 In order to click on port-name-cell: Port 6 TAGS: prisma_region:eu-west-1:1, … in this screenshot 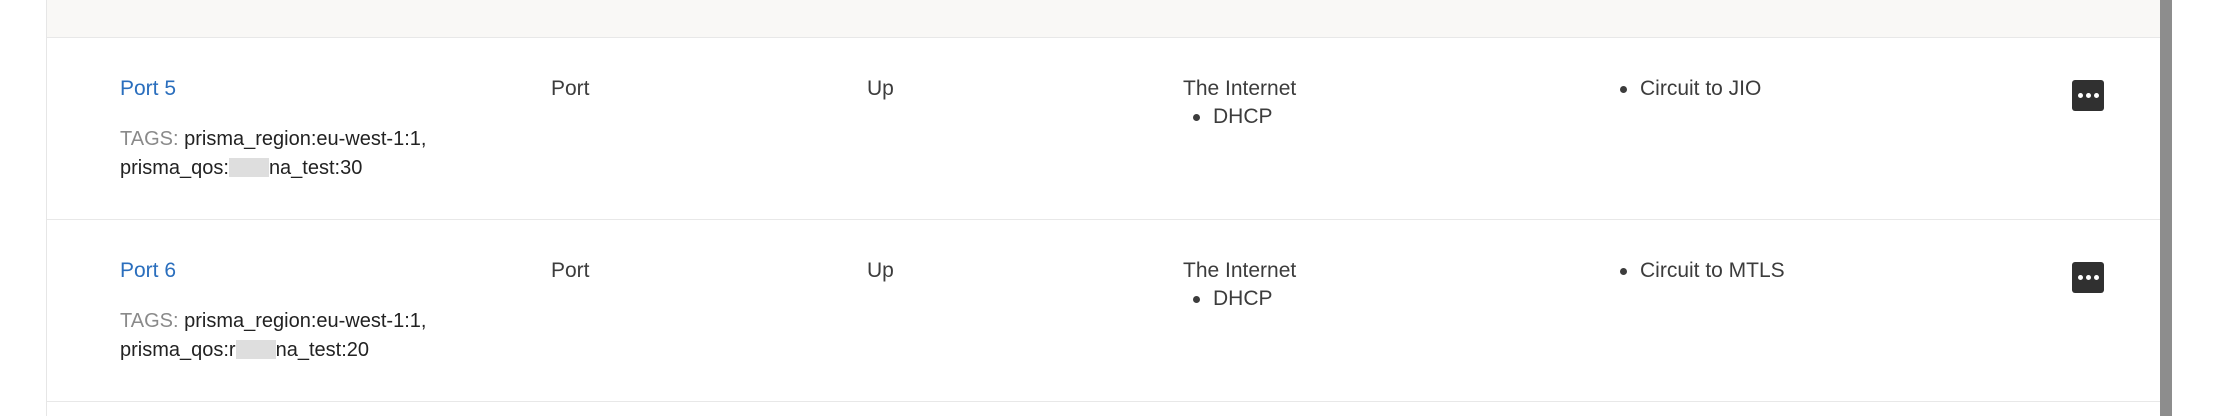, I will do `click(330, 311)`.